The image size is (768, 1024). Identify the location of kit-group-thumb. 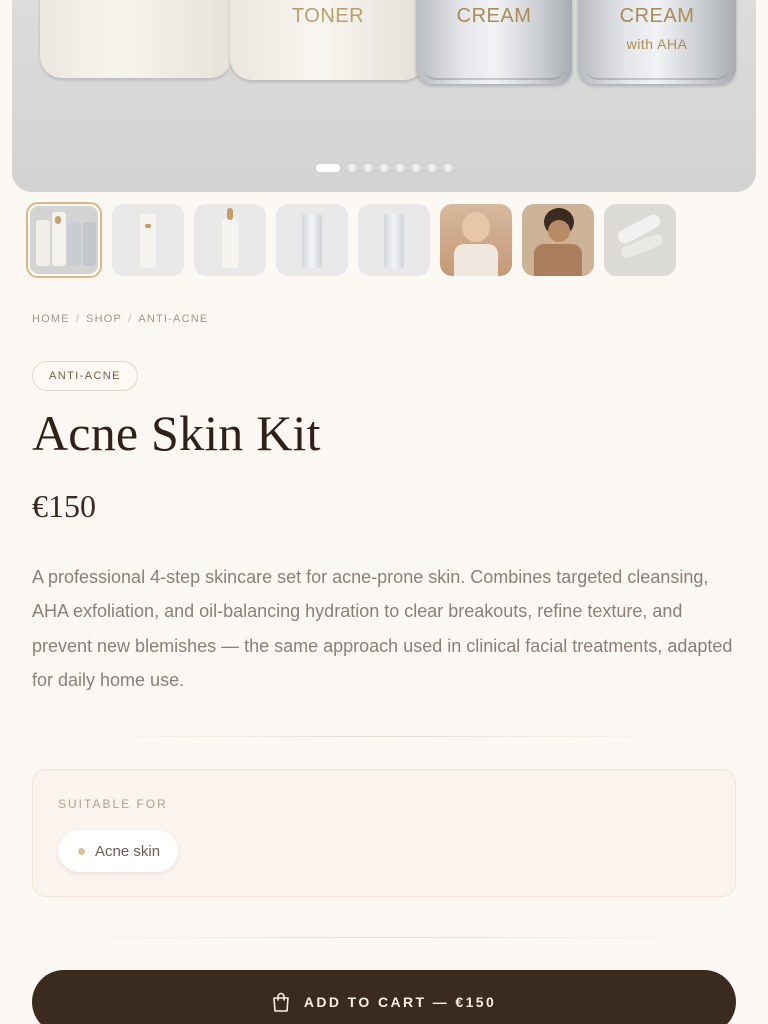
(64, 240).